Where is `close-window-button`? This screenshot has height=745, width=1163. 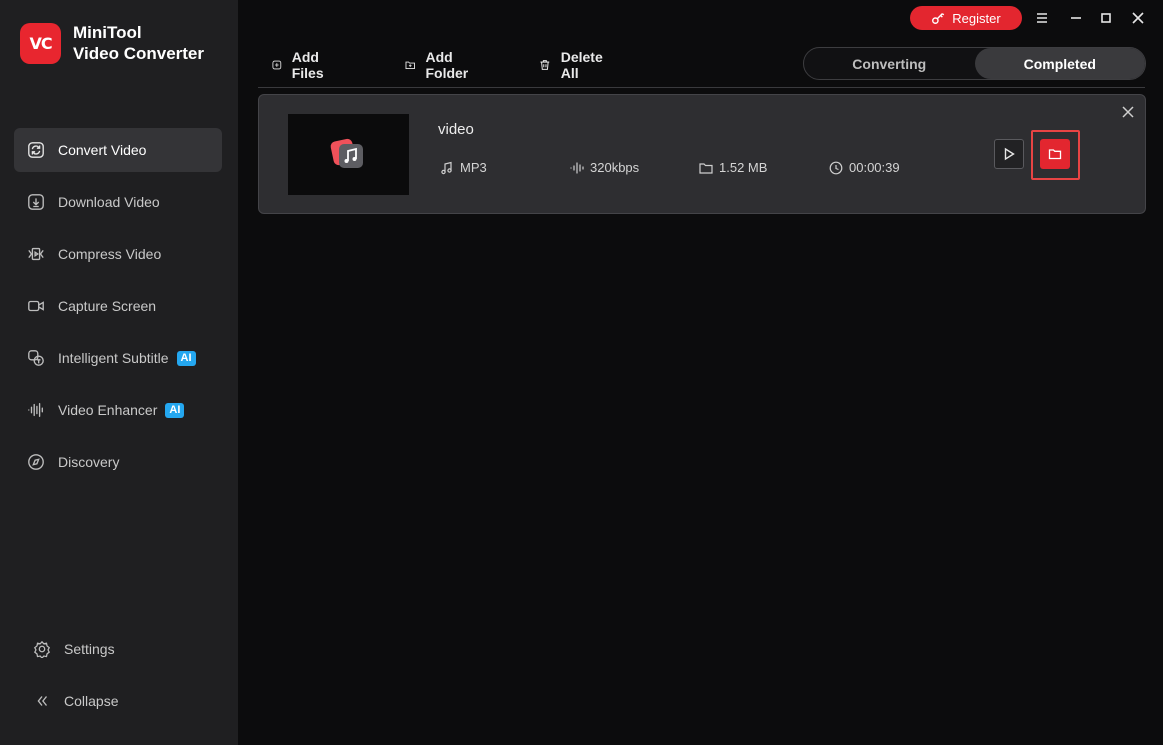
close-window-button is located at coordinates (1138, 18).